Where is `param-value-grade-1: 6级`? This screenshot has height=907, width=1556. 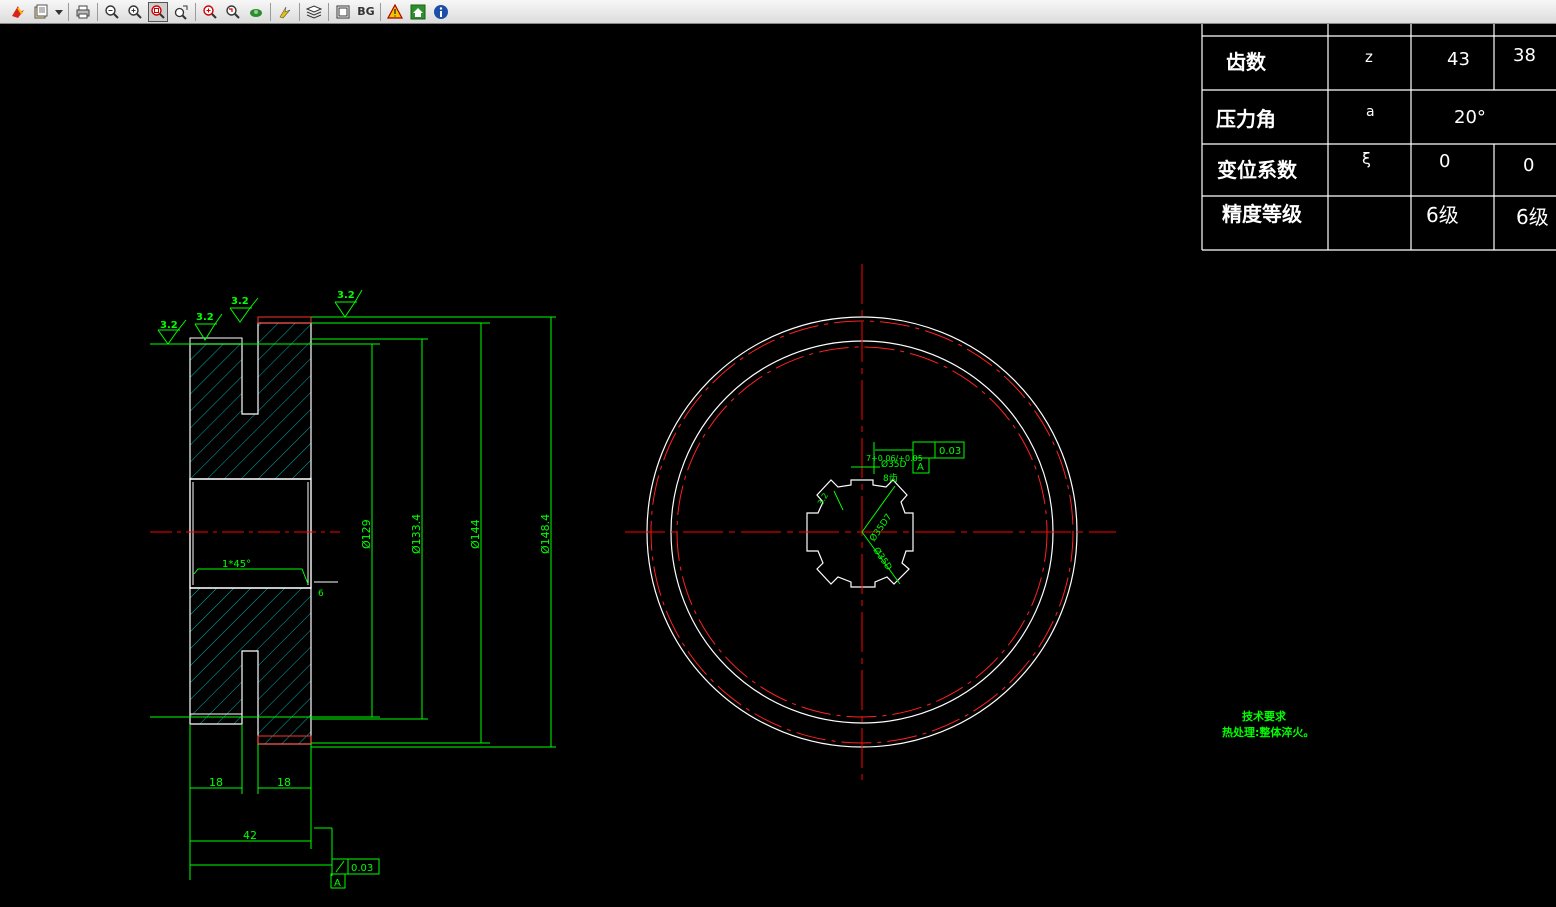
param-value-grade-1: 6级 is located at coordinates (1442, 215).